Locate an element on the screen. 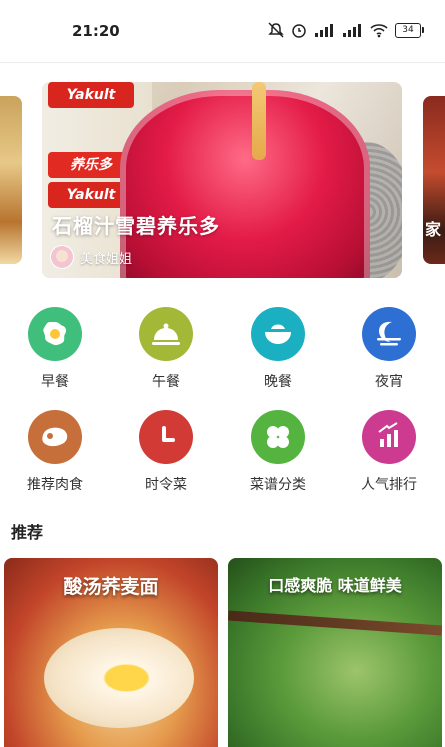 The image size is (445, 747). carousel-next-slide: 家 is located at coordinates (434, 180).